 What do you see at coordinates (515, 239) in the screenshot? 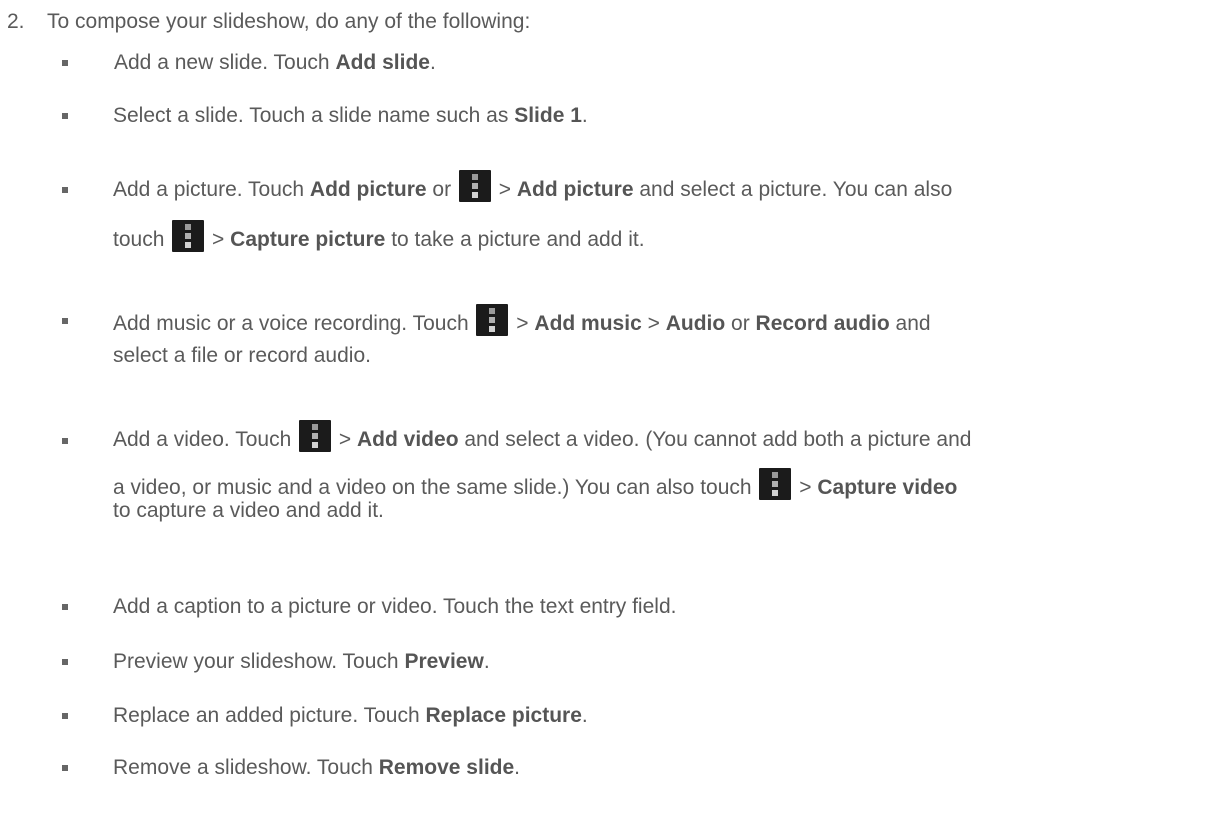
I see `item-text: to take a picture and add it.` at bounding box center [515, 239].